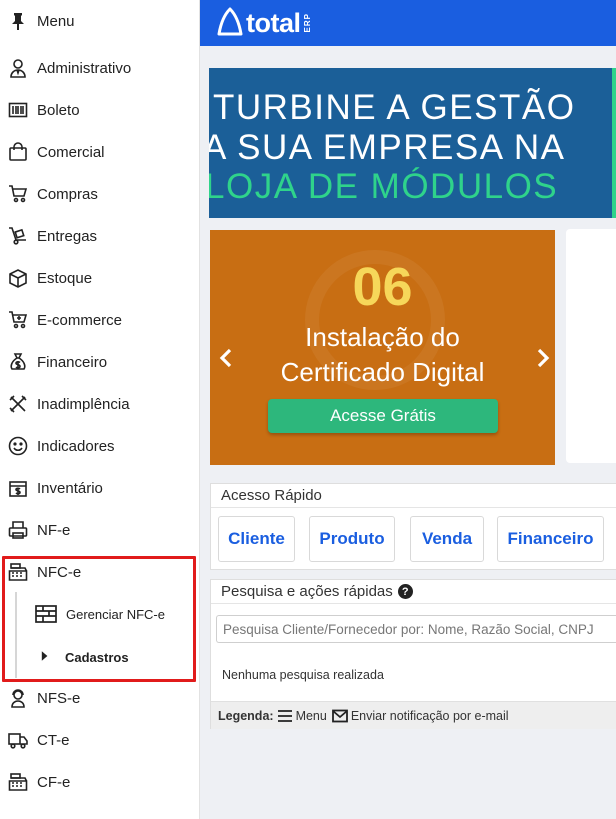 The height and width of the screenshot is (819, 616). I want to click on sidebar-item-indicadores: Indicadores, so click(99, 446).